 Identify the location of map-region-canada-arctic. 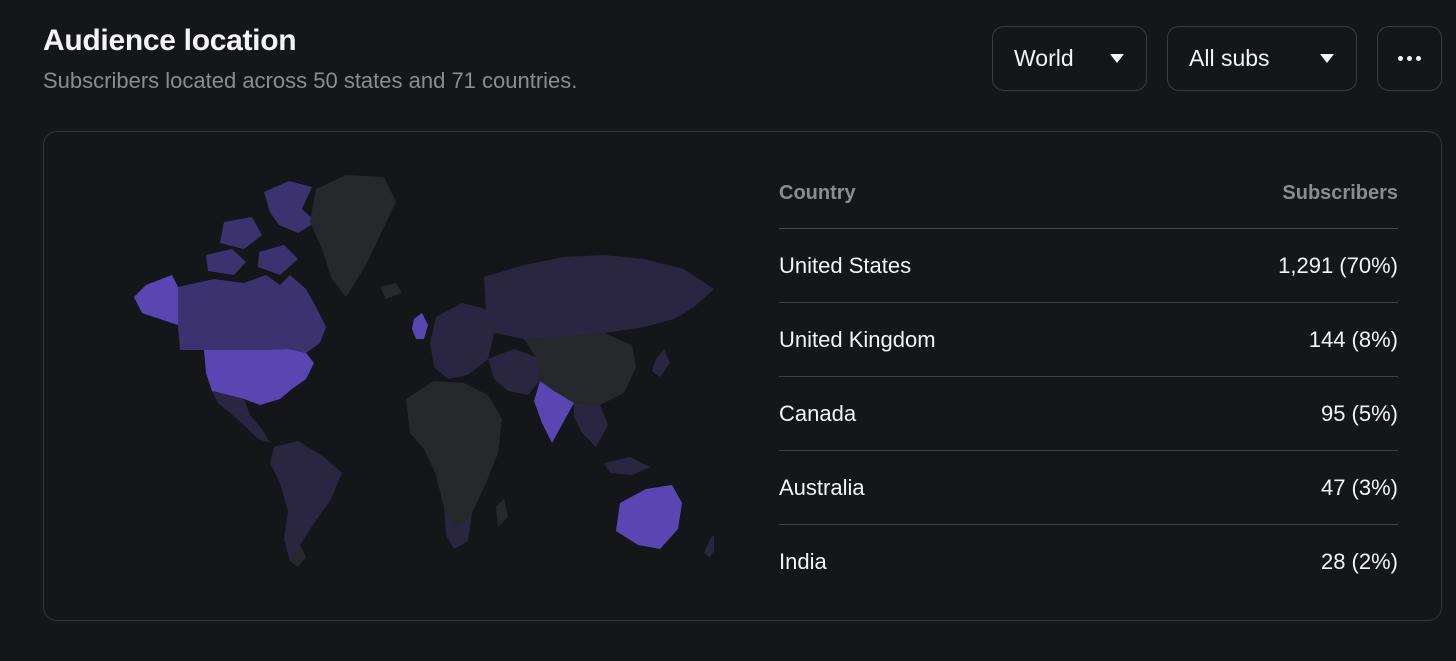
(261, 228).